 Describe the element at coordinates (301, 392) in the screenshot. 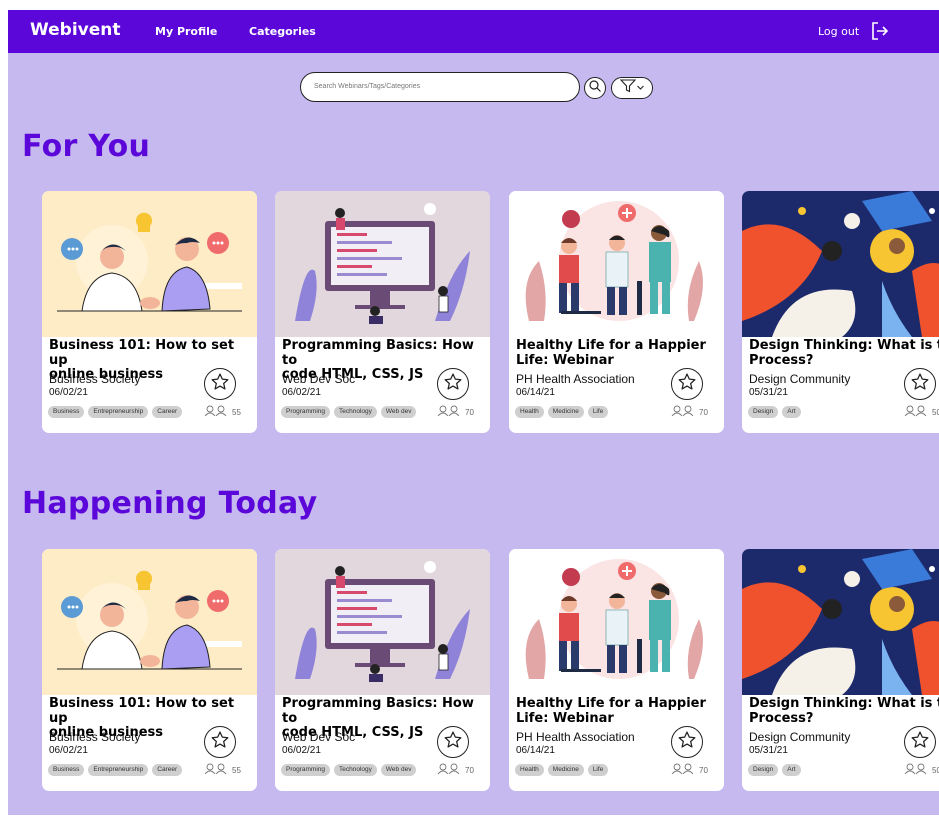

I see `card-date: 06/02/21` at that location.